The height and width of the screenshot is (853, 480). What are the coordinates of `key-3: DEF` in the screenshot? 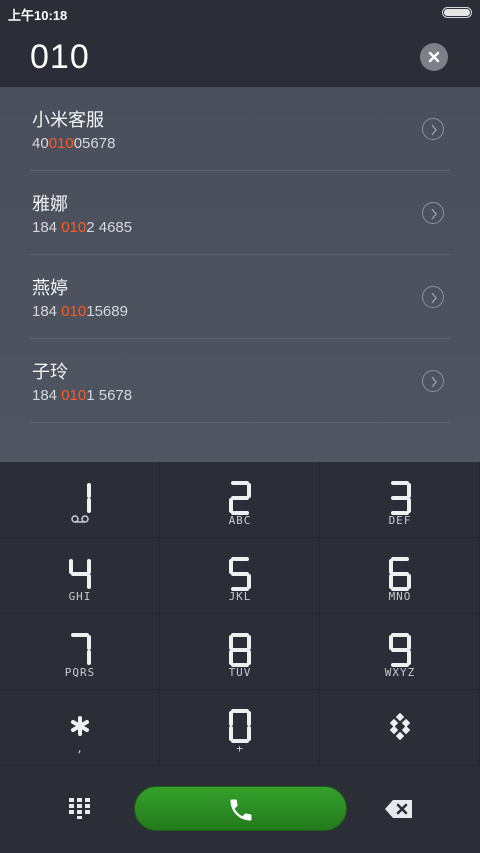 It's located at (400, 500).